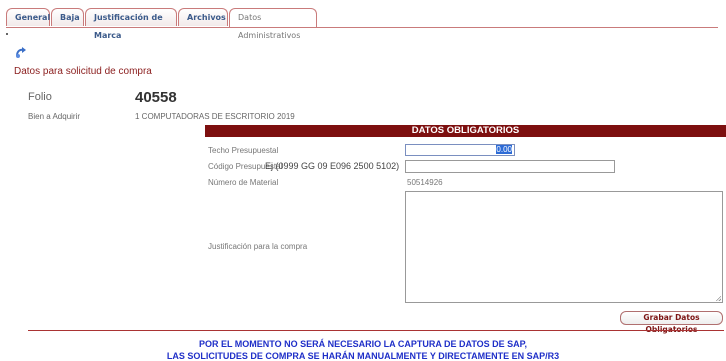 This screenshot has height=361, width=726. I want to click on techo-value: 0.00, so click(504, 149).